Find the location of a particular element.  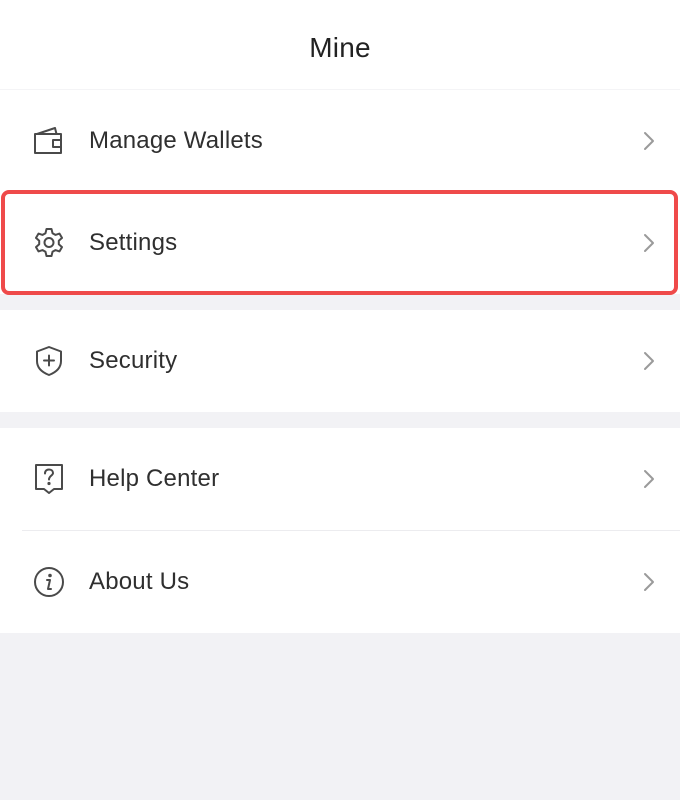

menu-item-label: Help Center is located at coordinates (154, 478).